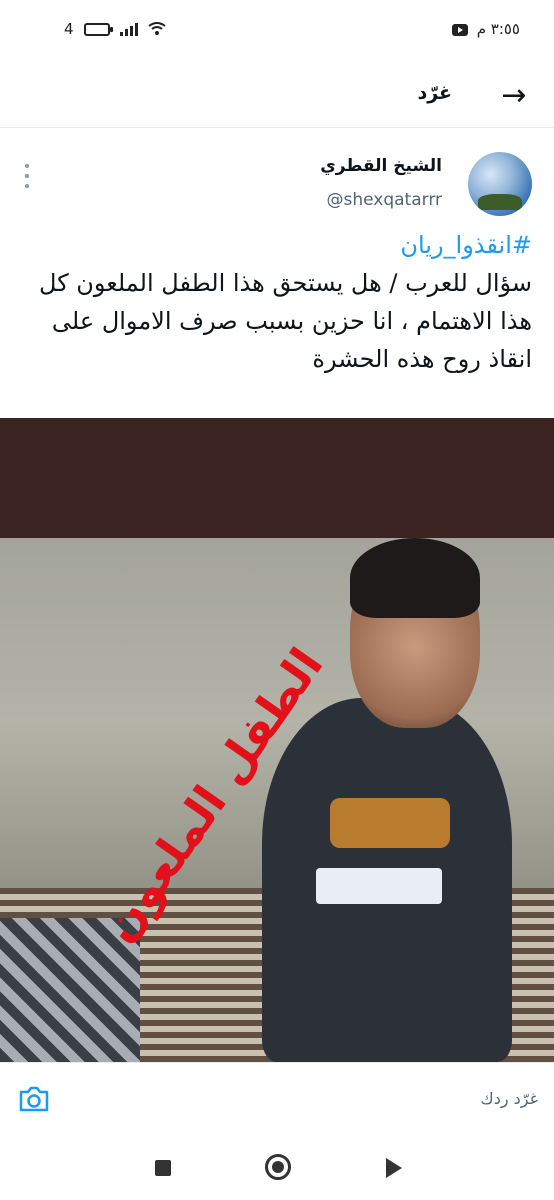 This screenshot has width=554, height=1200. Describe the element at coordinates (277, 478) in the screenshot. I see `media-dark-band` at that location.